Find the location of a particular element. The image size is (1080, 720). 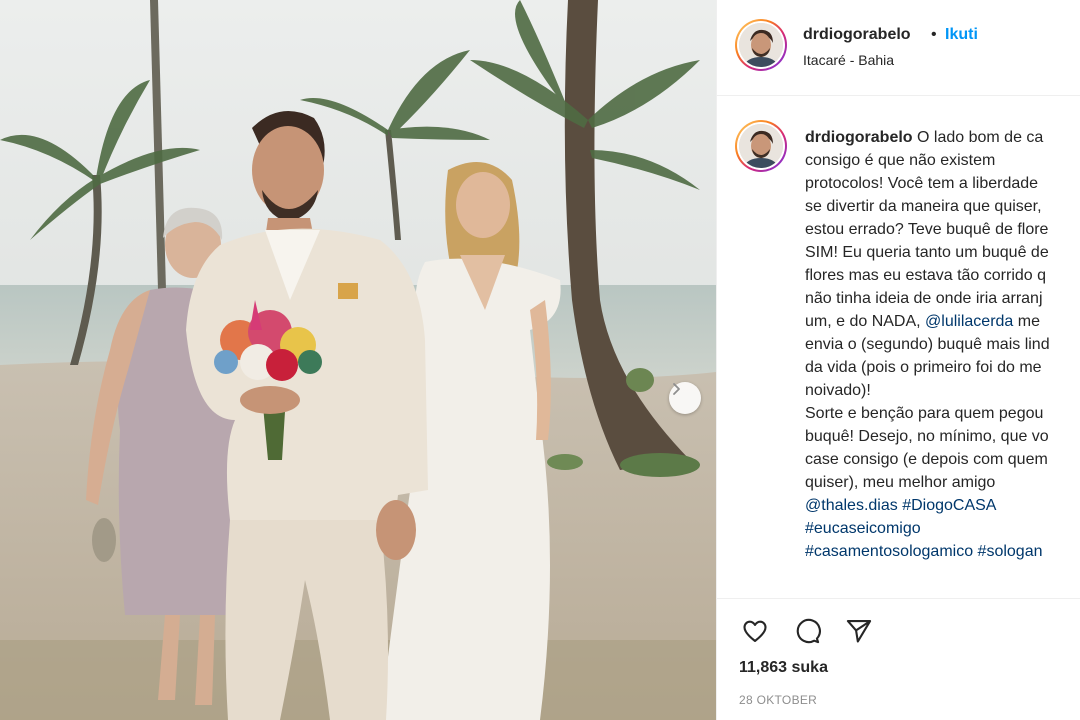

mention-link: @thales.dias is located at coordinates (851, 505).